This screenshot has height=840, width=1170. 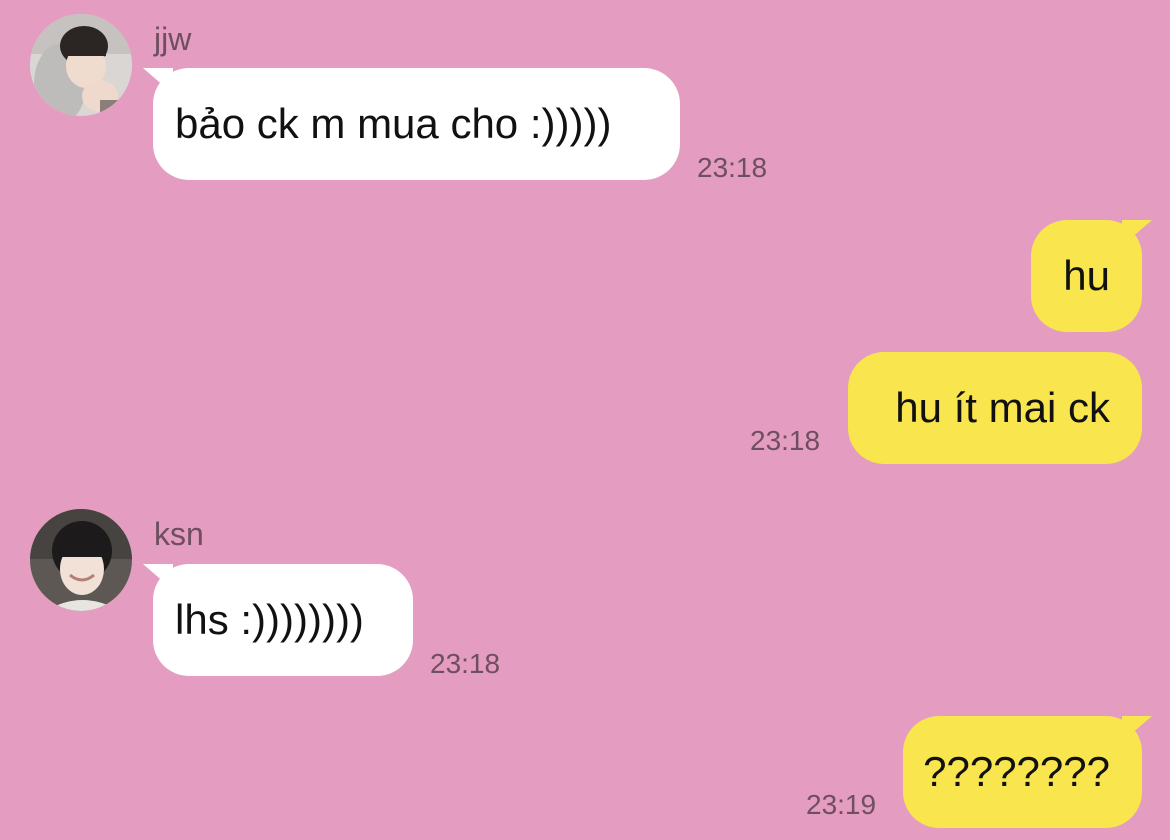 What do you see at coordinates (173, 39) in the screenshot?
I see `sender-name: jjw` at bounding box center [173, 39].